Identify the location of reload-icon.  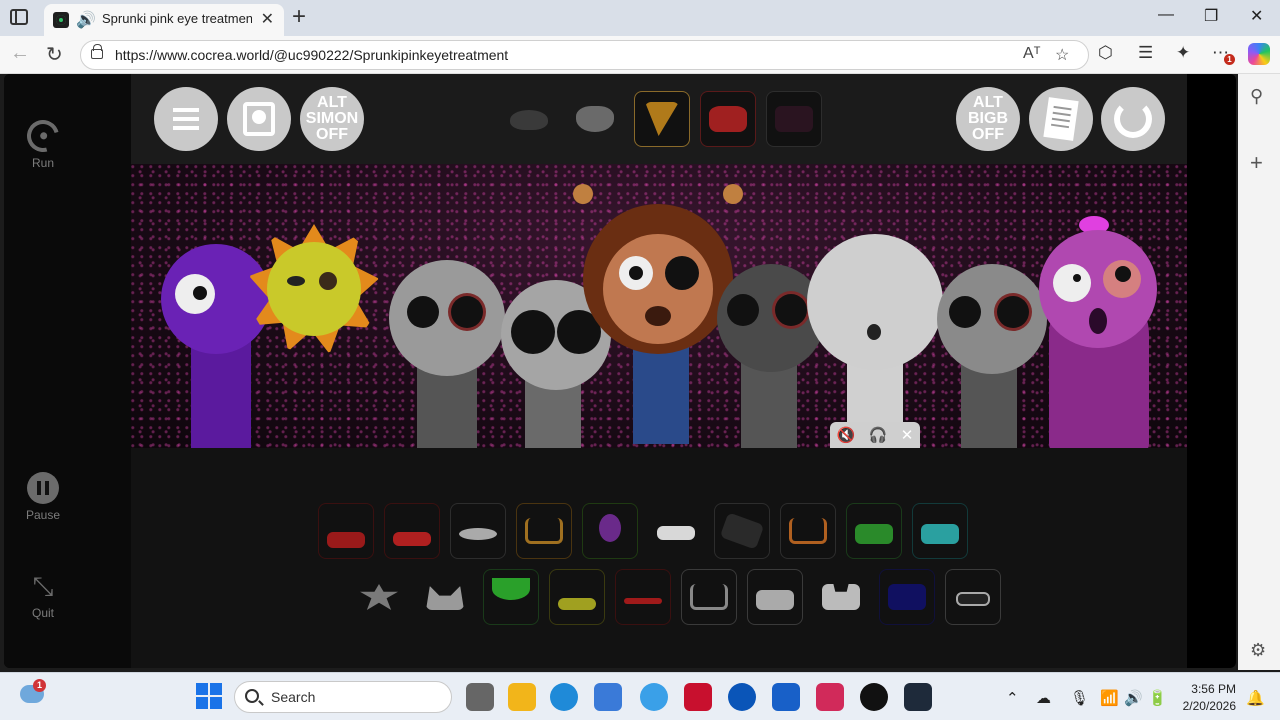
(1133, 119).